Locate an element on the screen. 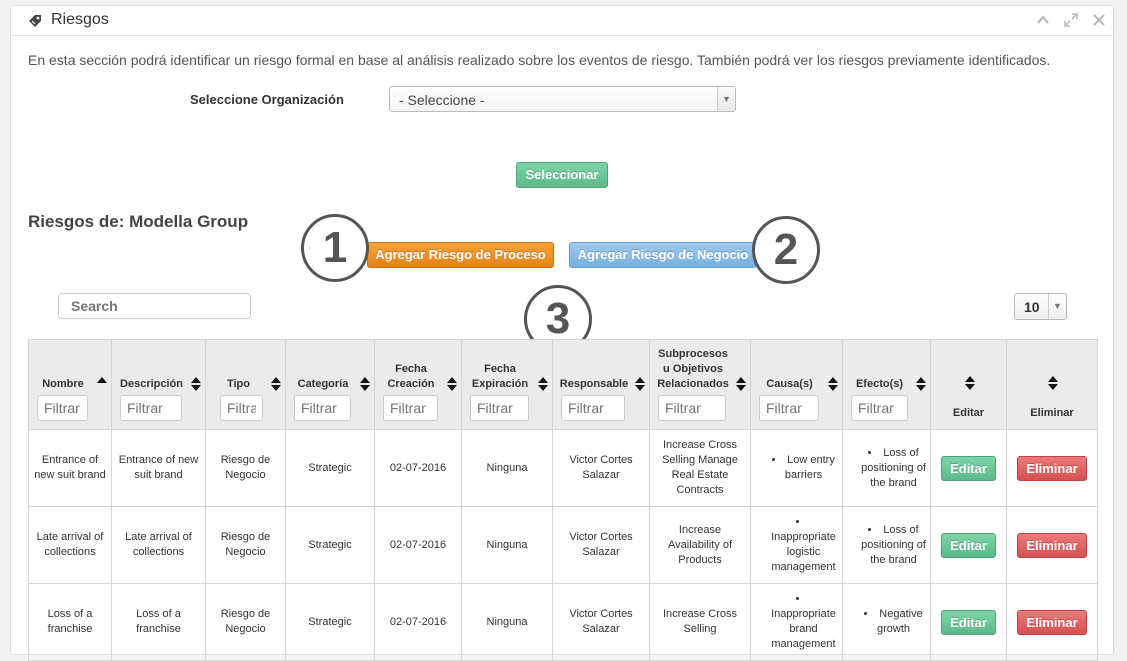 This screenshot has width=1127, height=661. cell-causa: Inappropriate logistic management is located at coordinates (796, 545).